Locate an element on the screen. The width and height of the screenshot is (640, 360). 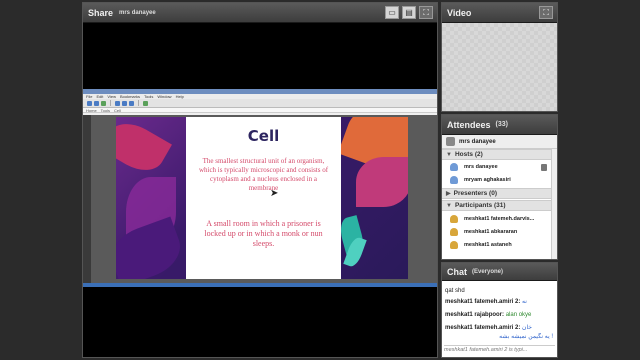
attendee-row: mrs danayee is located at coordinates (499, 167).